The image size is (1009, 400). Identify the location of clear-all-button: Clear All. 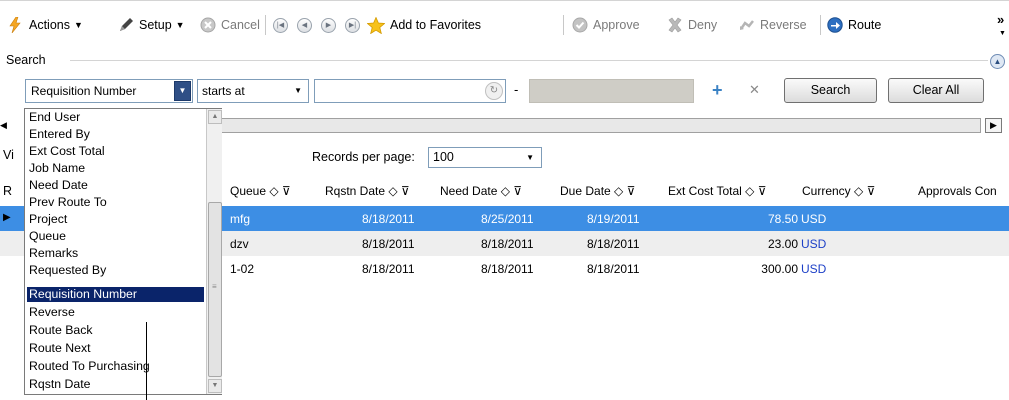
(936, 90).